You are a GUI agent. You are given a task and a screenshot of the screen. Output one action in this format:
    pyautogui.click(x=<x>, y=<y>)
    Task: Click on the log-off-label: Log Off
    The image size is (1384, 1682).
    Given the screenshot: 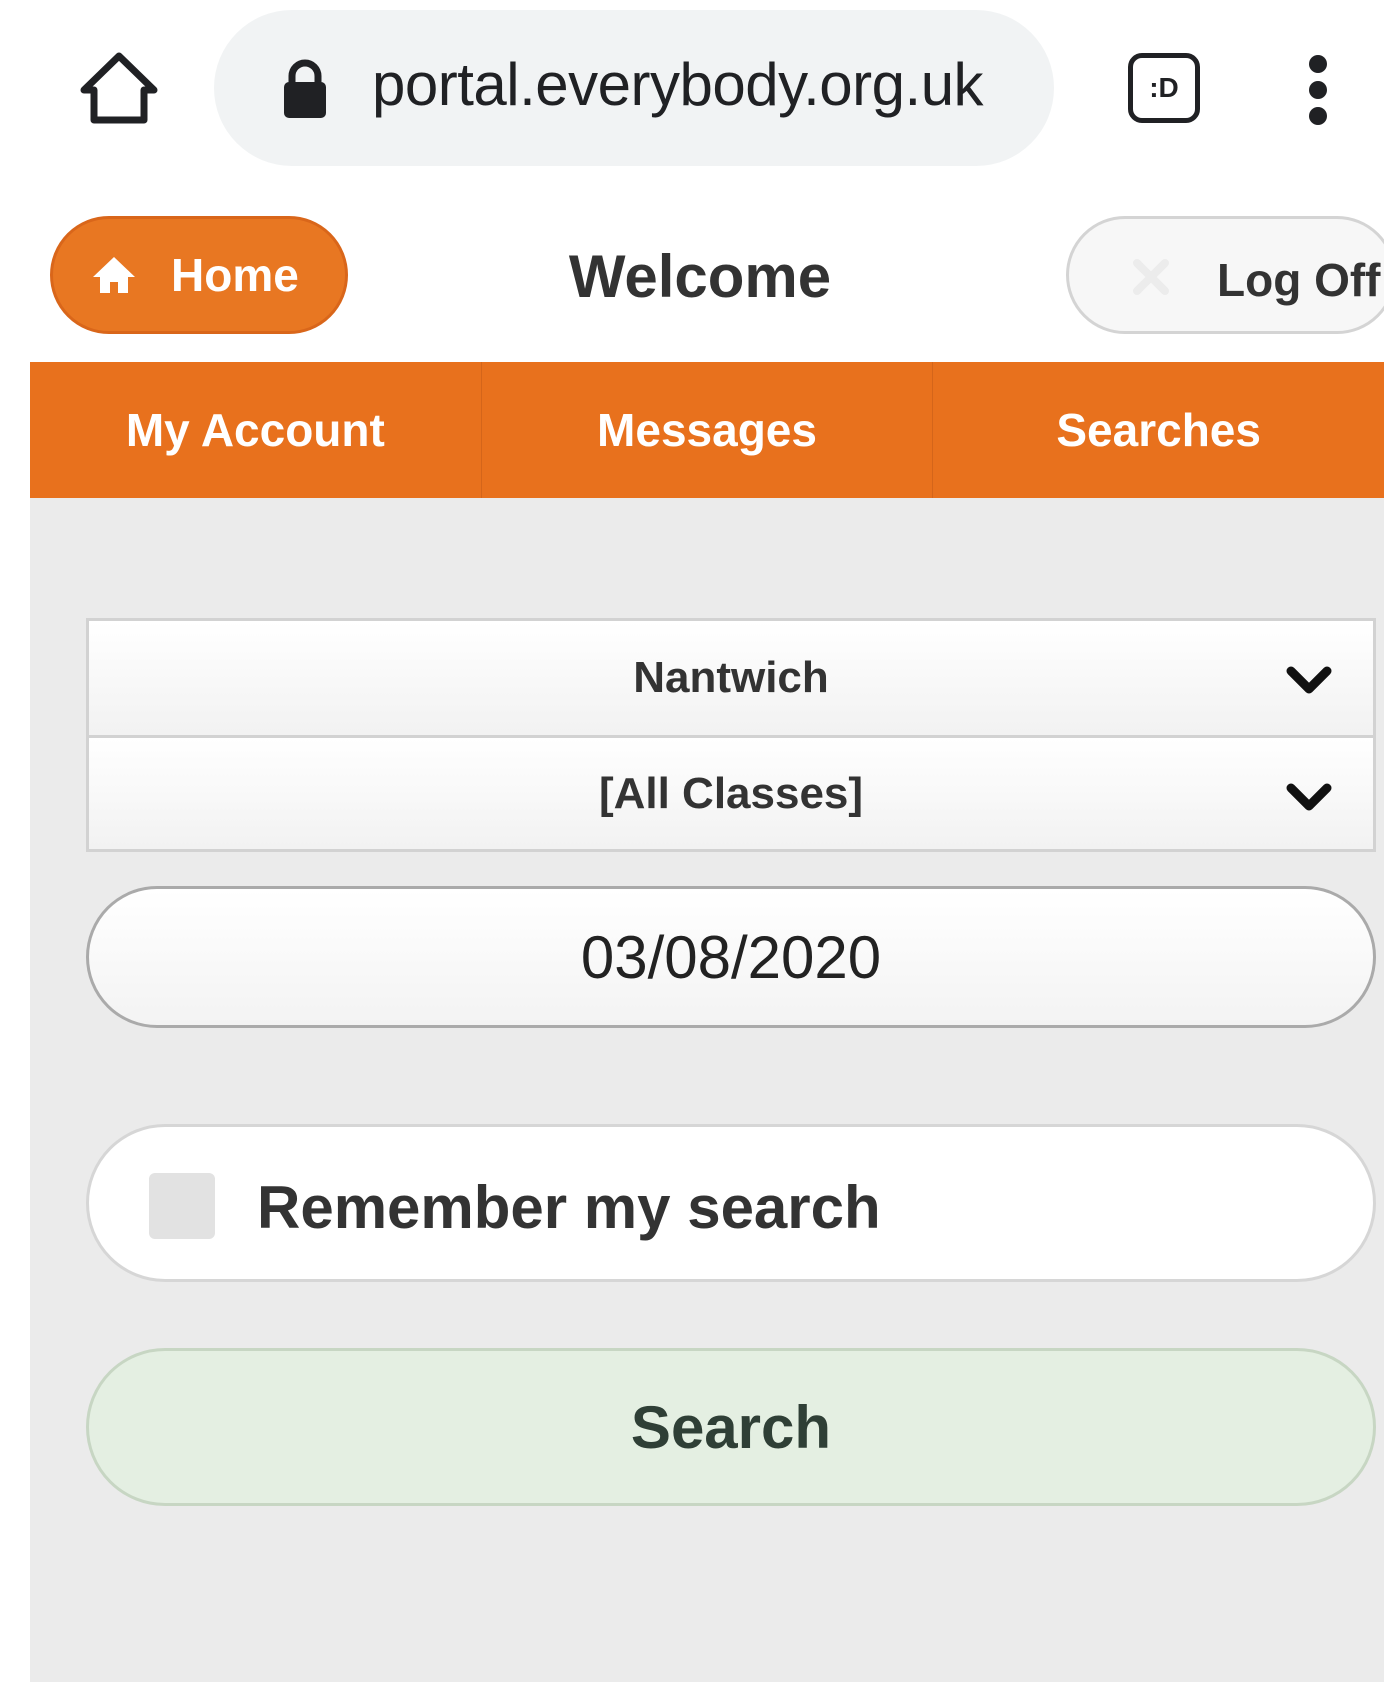 What is the action you would take?
    pyautogui.click(x=1299, y=280)
    